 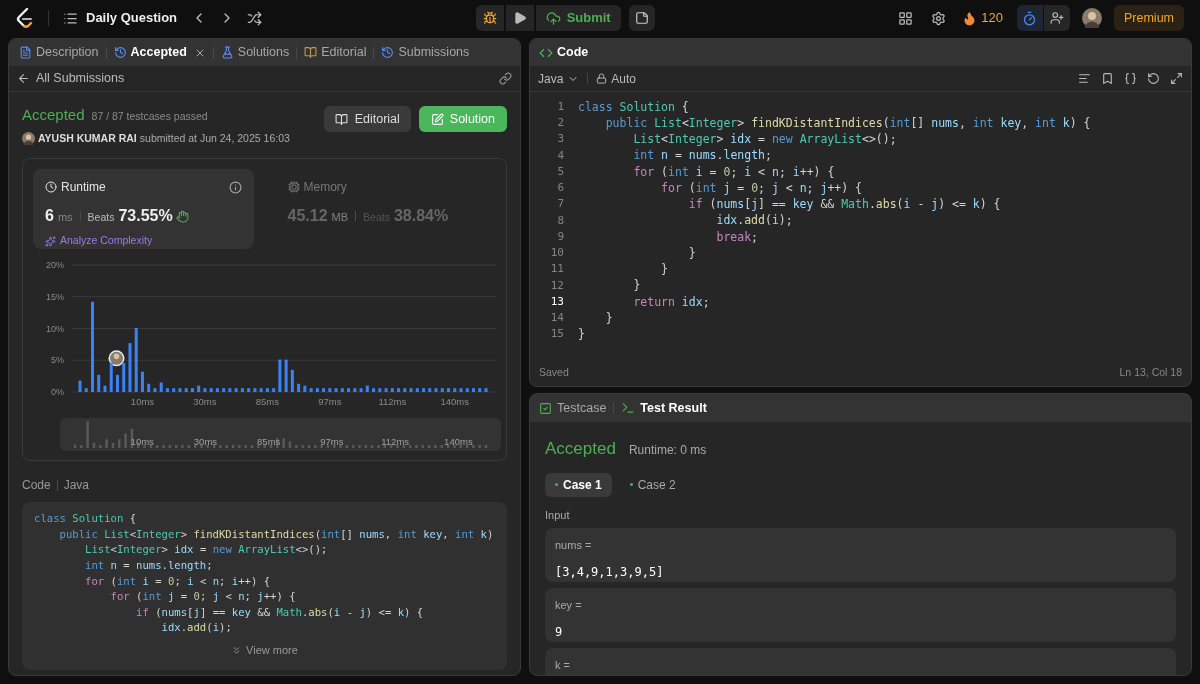 What do you see at coordinates (847, 123) in the screenshot?
I see `code-line: public List<Integer> findKDistantIndices(int[] nums, int key, int k) {` at bounding box center [847, 123].